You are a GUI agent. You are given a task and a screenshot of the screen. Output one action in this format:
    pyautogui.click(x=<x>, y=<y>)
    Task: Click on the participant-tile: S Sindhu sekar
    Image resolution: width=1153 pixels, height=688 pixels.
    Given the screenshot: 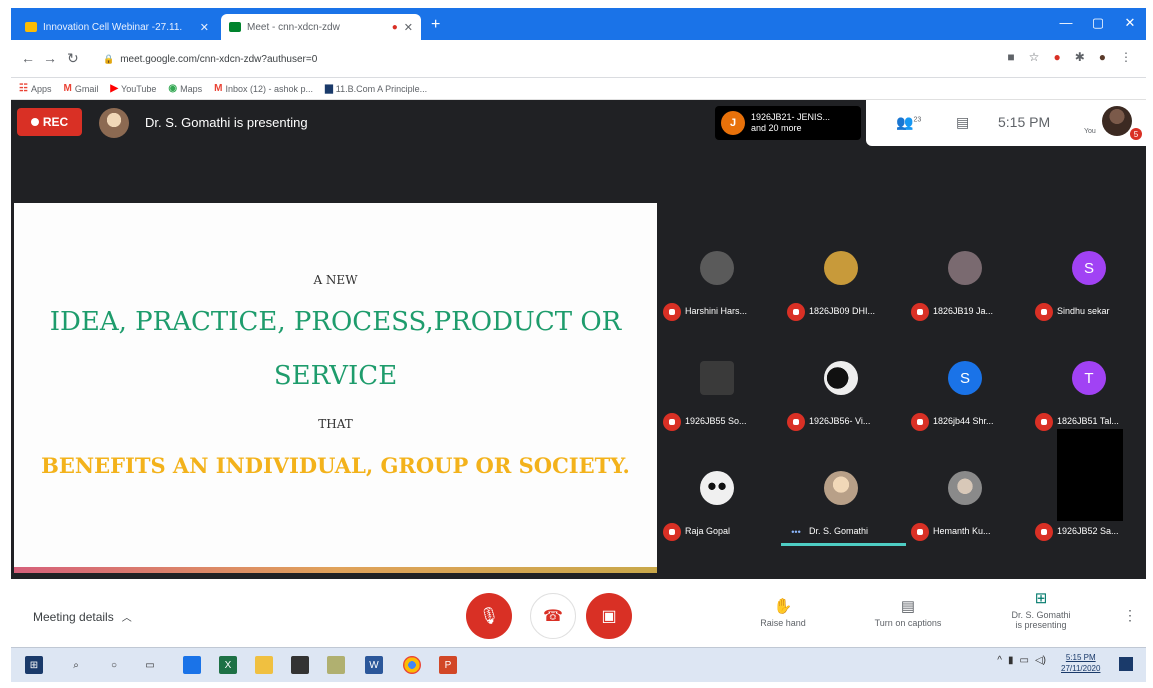 What is the action you would take?
    pyautogui.click(x=1087, y=271)
    